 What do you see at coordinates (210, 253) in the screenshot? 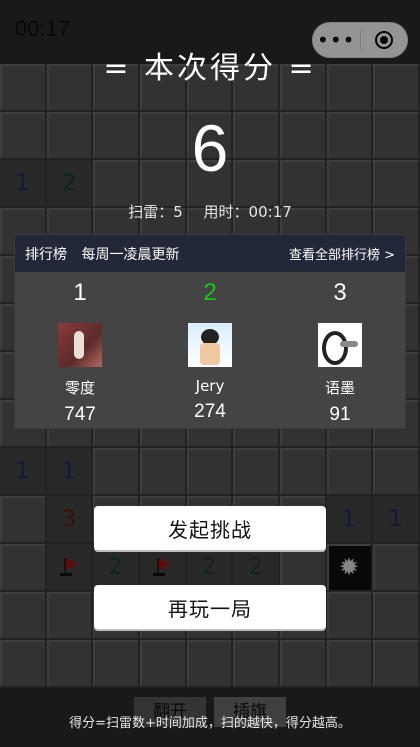
I see `leaderboard-header: 排行榜 每周一凌晨更新 查看全部排行榜 >` at bounding box center [210, 253].